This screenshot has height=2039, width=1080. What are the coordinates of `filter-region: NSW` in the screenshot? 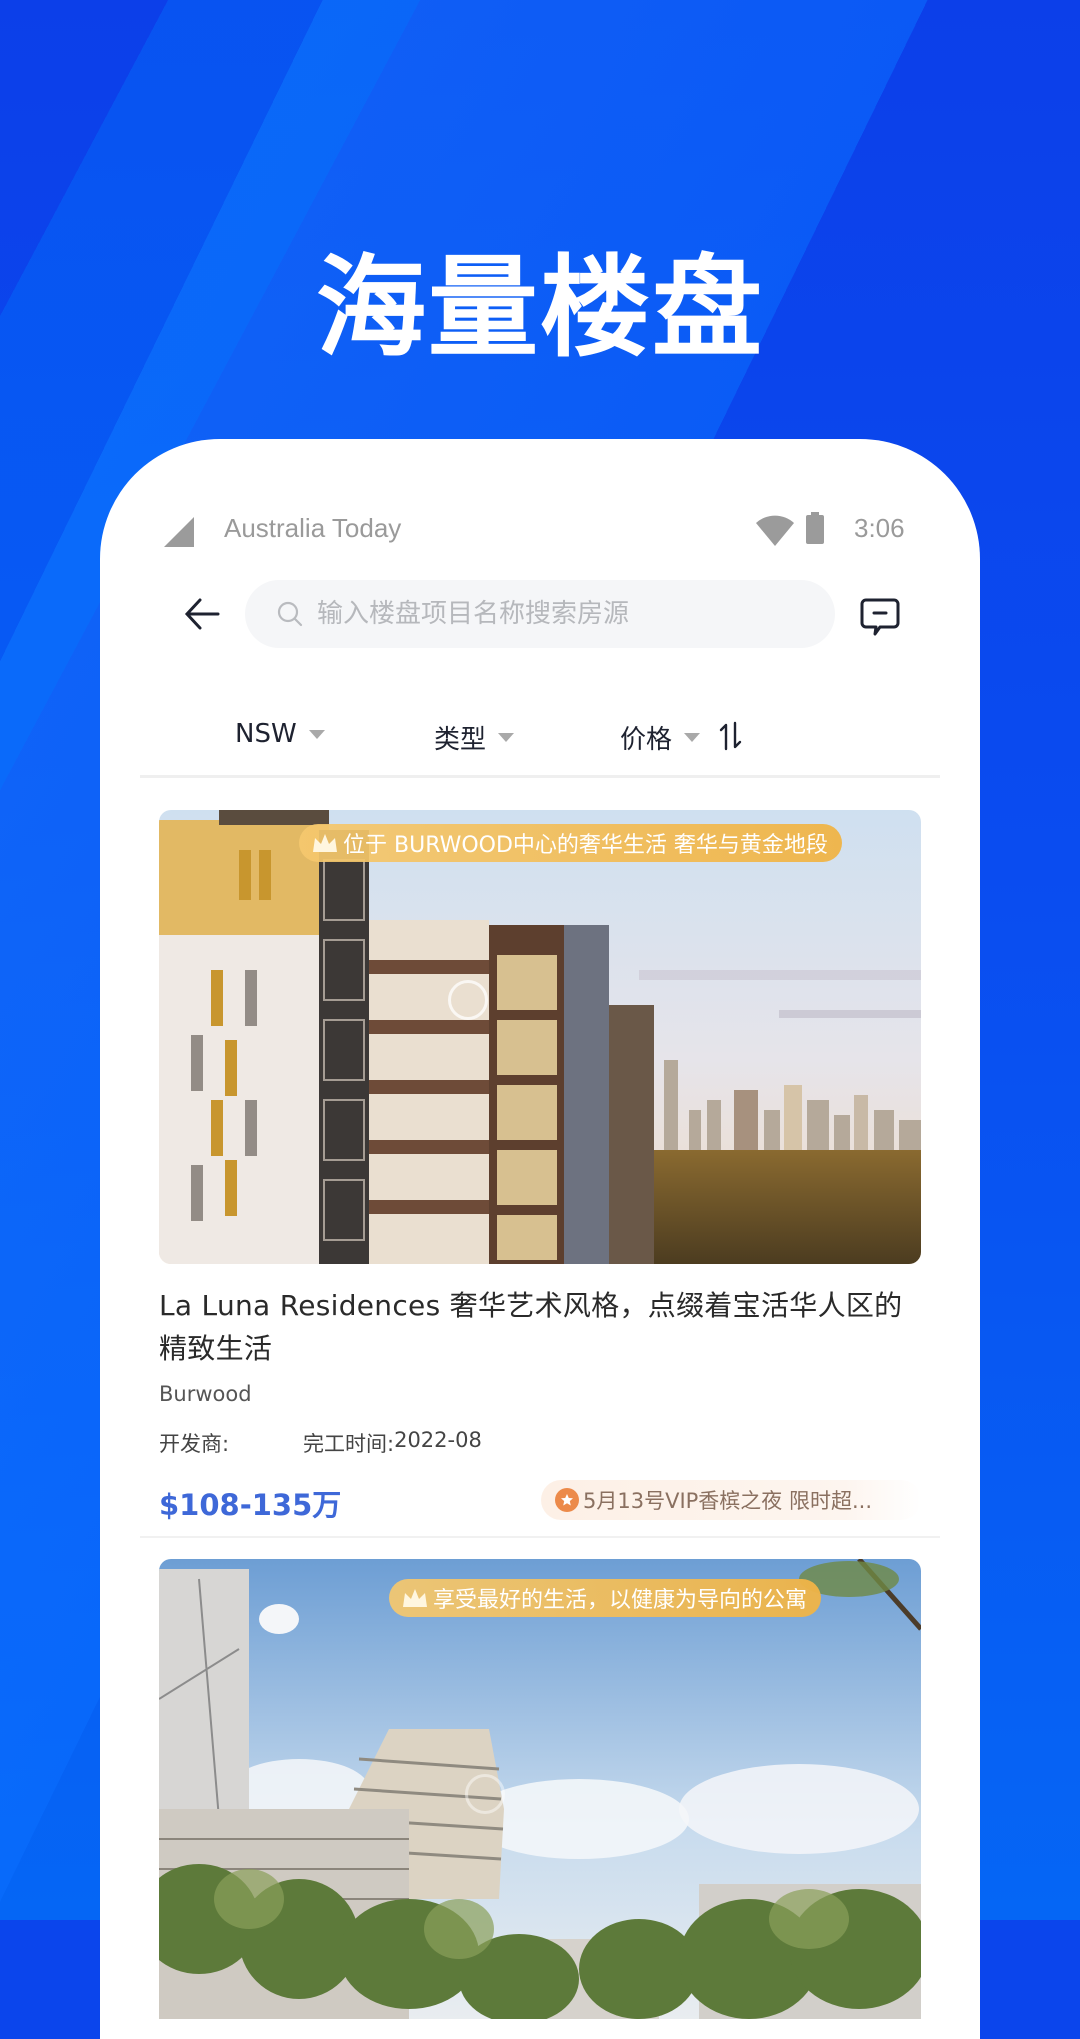 It's located at (280, 734).